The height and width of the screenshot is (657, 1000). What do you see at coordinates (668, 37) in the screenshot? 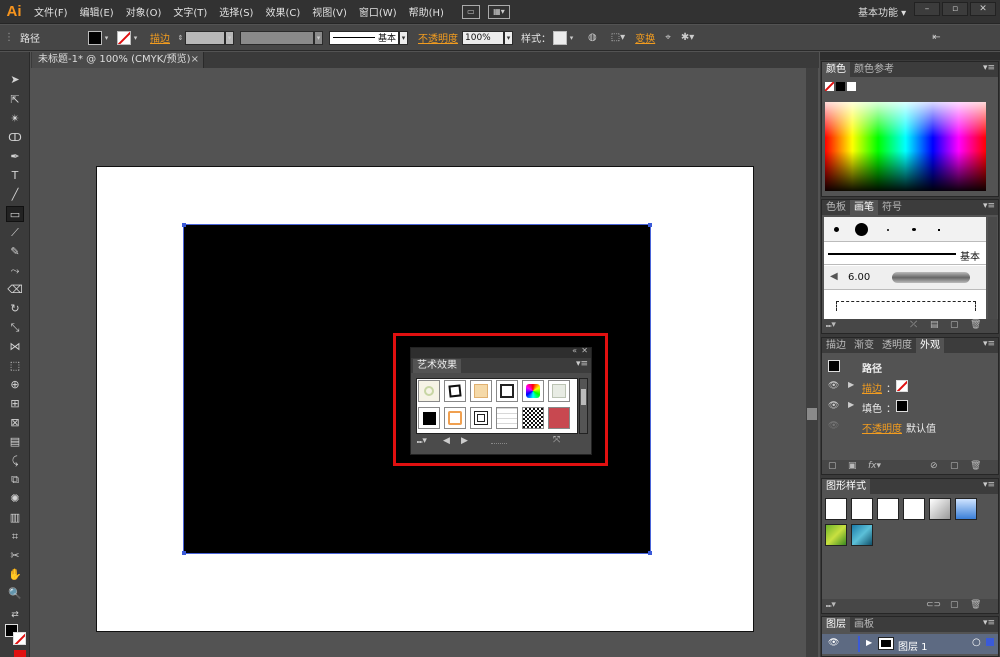
I see `isolate-object-icon: ⌖` at bounding box center [668, 37].